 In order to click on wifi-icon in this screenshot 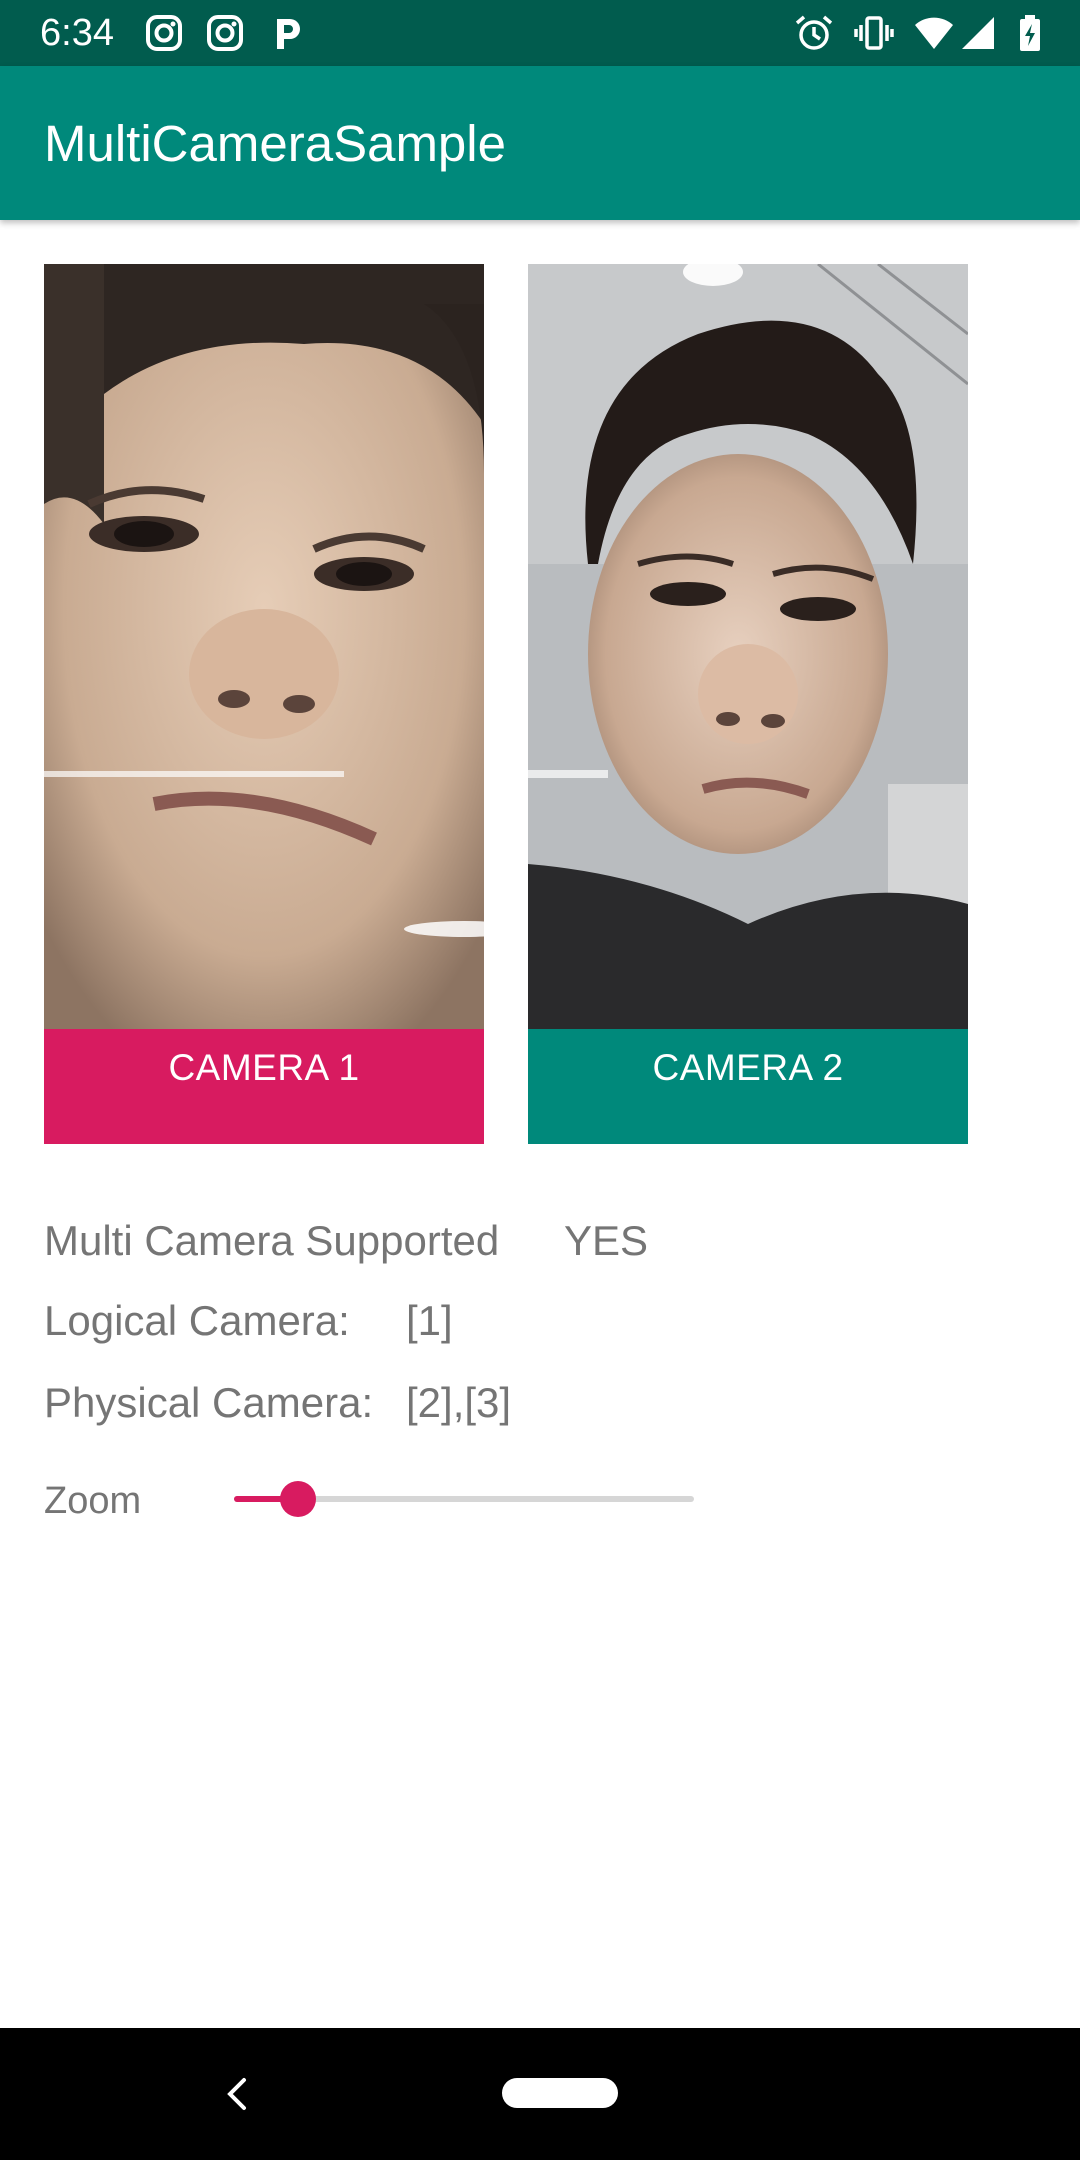, I will do `click(934, 33)`.